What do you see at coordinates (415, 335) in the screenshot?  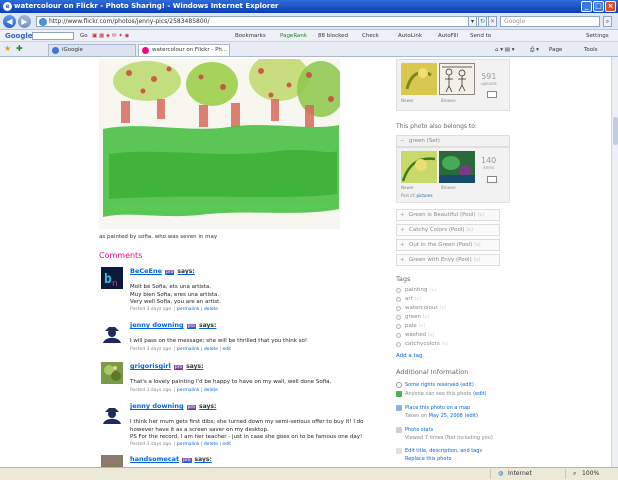 I see `tag-item: washed [x]` at bounding box center [415, 335].